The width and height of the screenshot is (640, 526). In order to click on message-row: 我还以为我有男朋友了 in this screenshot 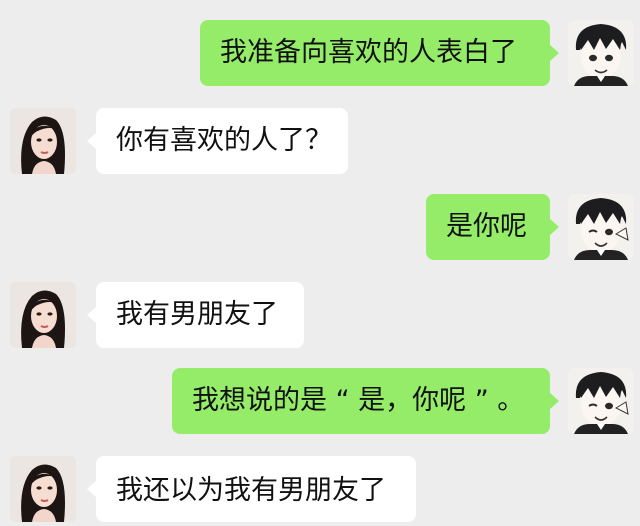, I will do `click(320, 490)`.